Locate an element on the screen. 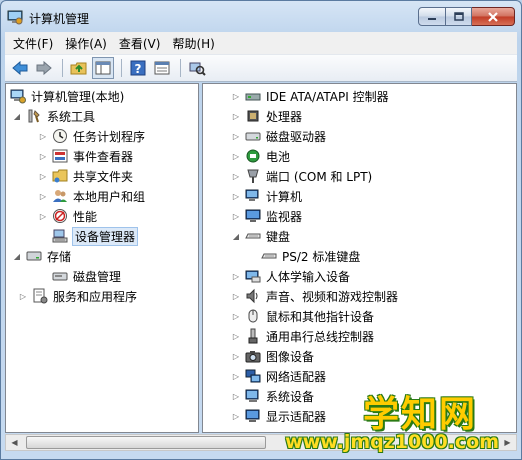  device-category-ide: ▷ IDE ATA/ATAPI 控制器 is located at coordinates (310, 96).